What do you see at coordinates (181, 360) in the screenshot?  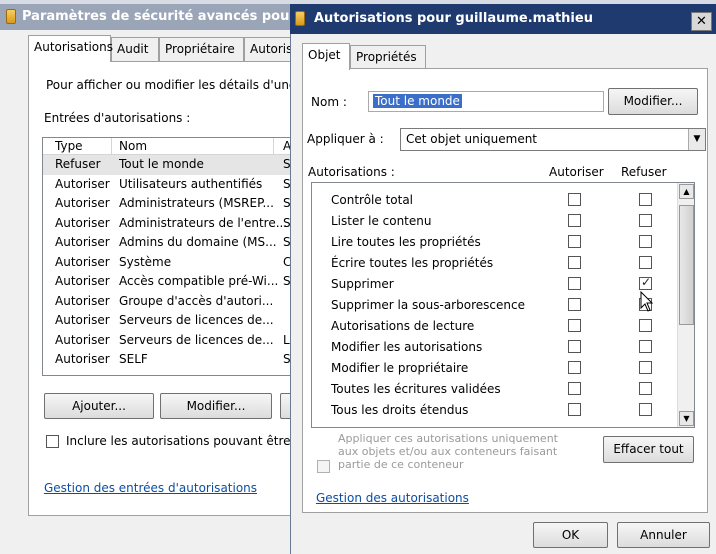 I see `table-row: Autoriser SELF S` at bounding box center [181, 360].